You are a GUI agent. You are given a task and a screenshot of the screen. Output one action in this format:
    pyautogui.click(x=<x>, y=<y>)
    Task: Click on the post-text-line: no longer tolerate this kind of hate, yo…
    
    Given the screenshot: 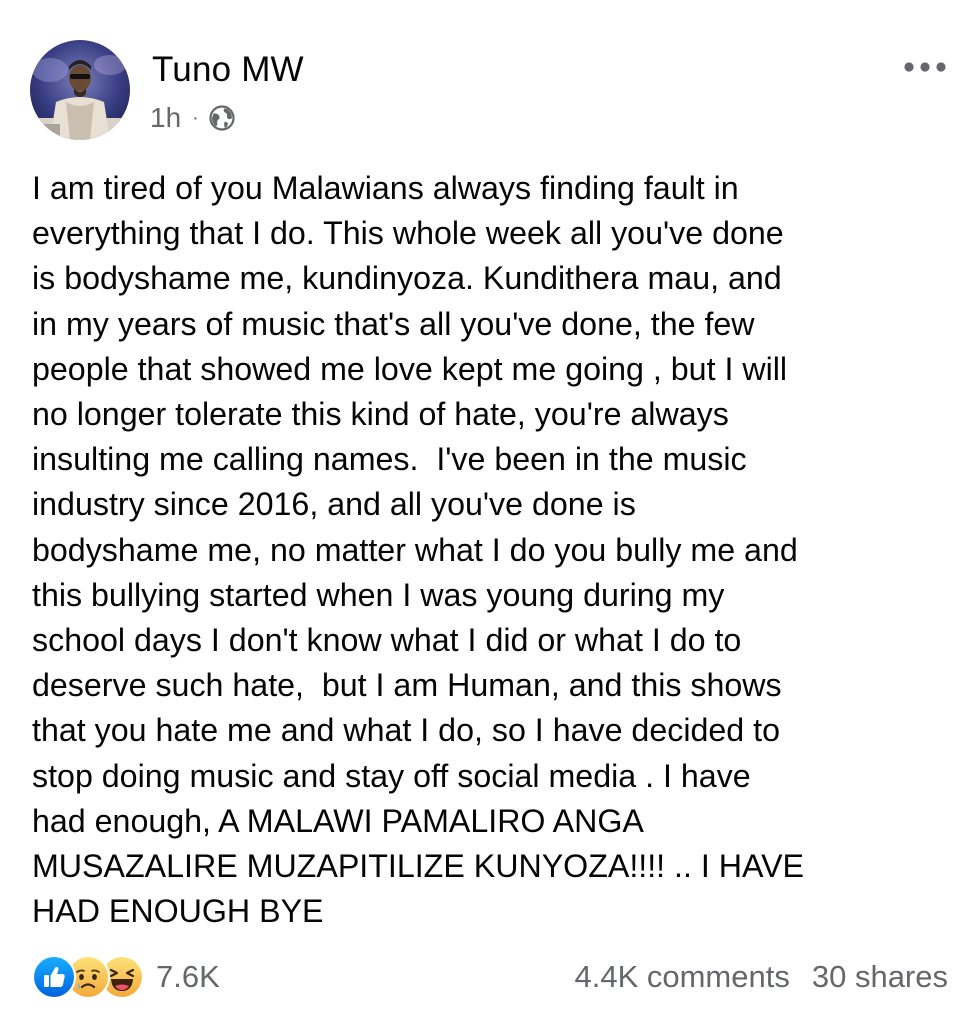 What is the action you would take?
    pyautogui.click(x=380, y=414)
    